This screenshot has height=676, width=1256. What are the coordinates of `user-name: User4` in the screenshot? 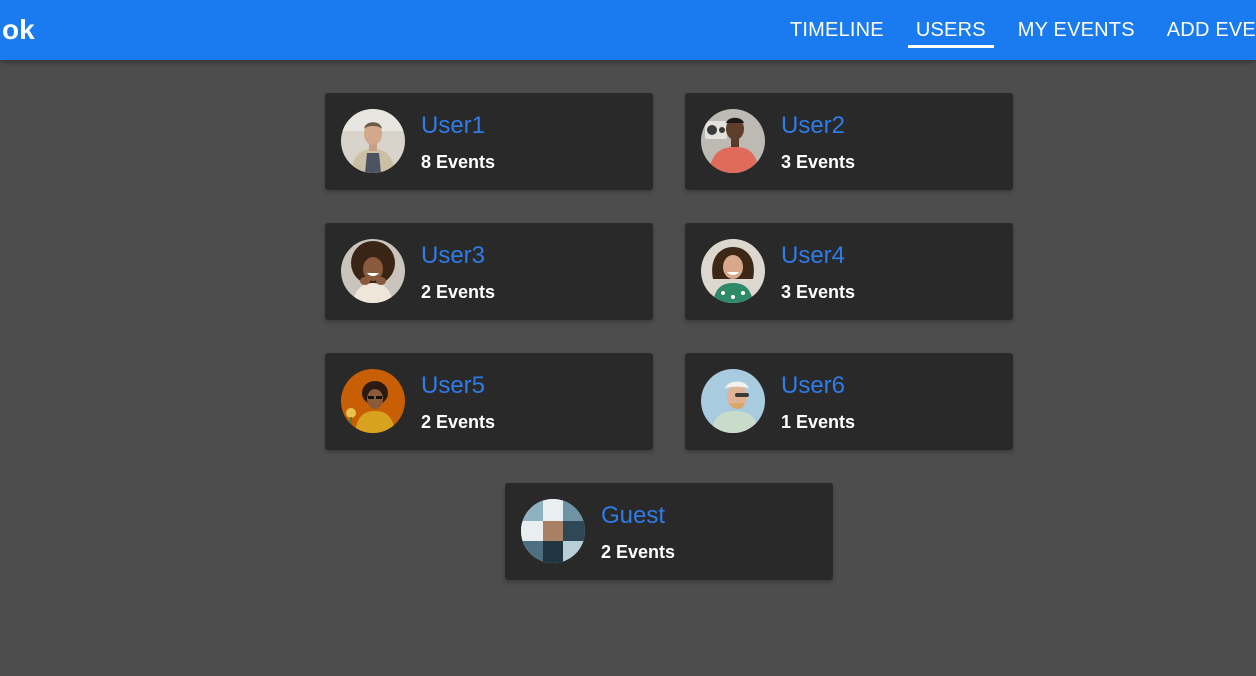 It's located at (813, 256).